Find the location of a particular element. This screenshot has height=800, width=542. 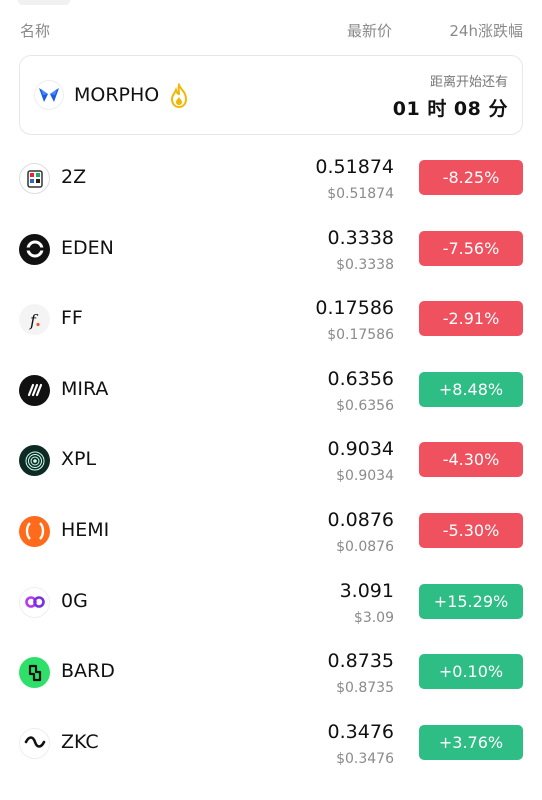

last-price: 0.6356 is located at coordinates (360, 378).